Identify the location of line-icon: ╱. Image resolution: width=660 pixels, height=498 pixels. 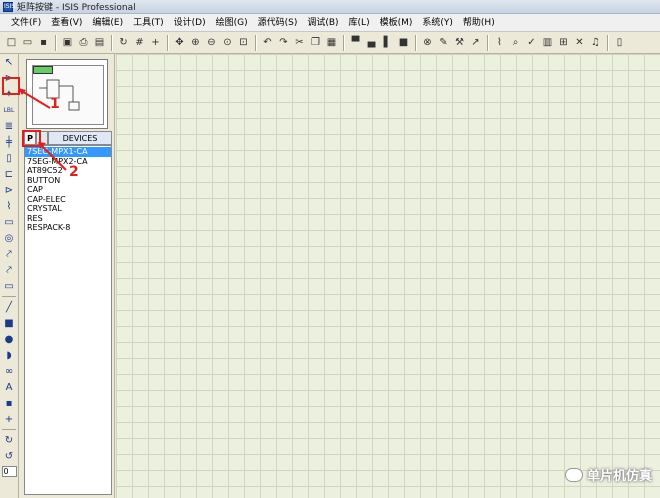
(9, 307).